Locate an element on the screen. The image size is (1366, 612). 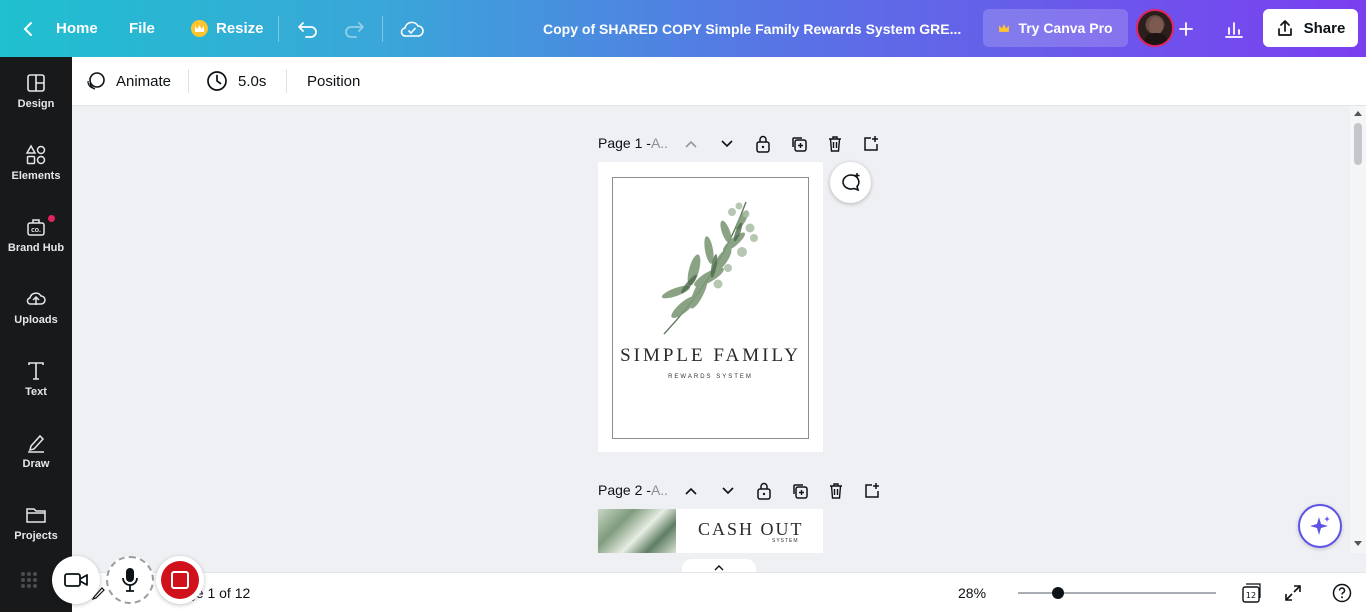
page-2-thumbnail: CASH OUT SYSTEM is located at coordinates (710, 531).